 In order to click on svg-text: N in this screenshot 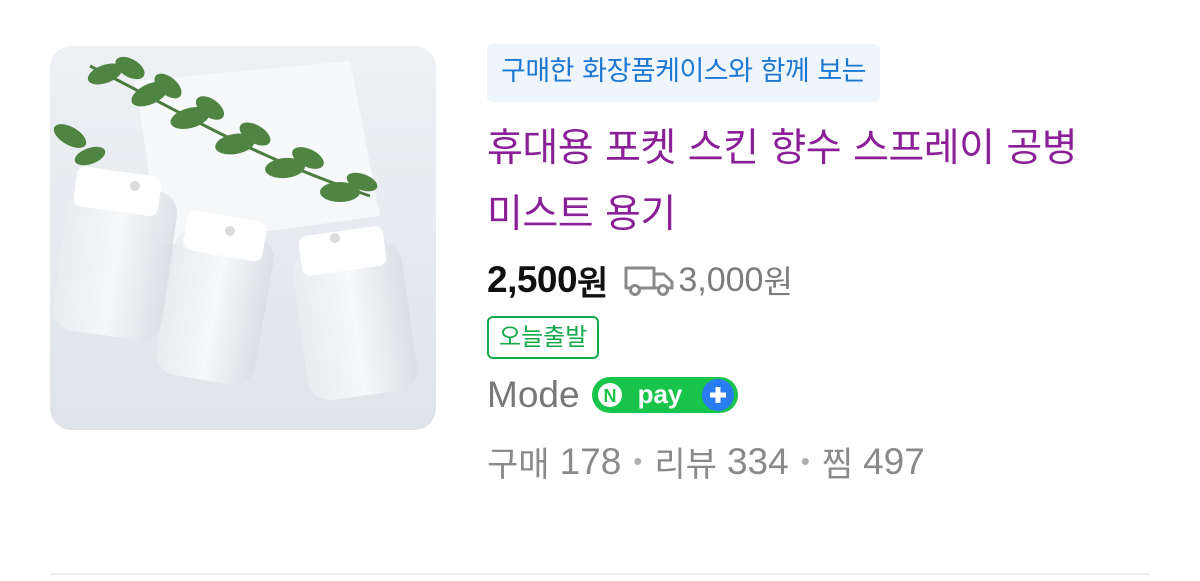, I will do `click(609, 396)`.